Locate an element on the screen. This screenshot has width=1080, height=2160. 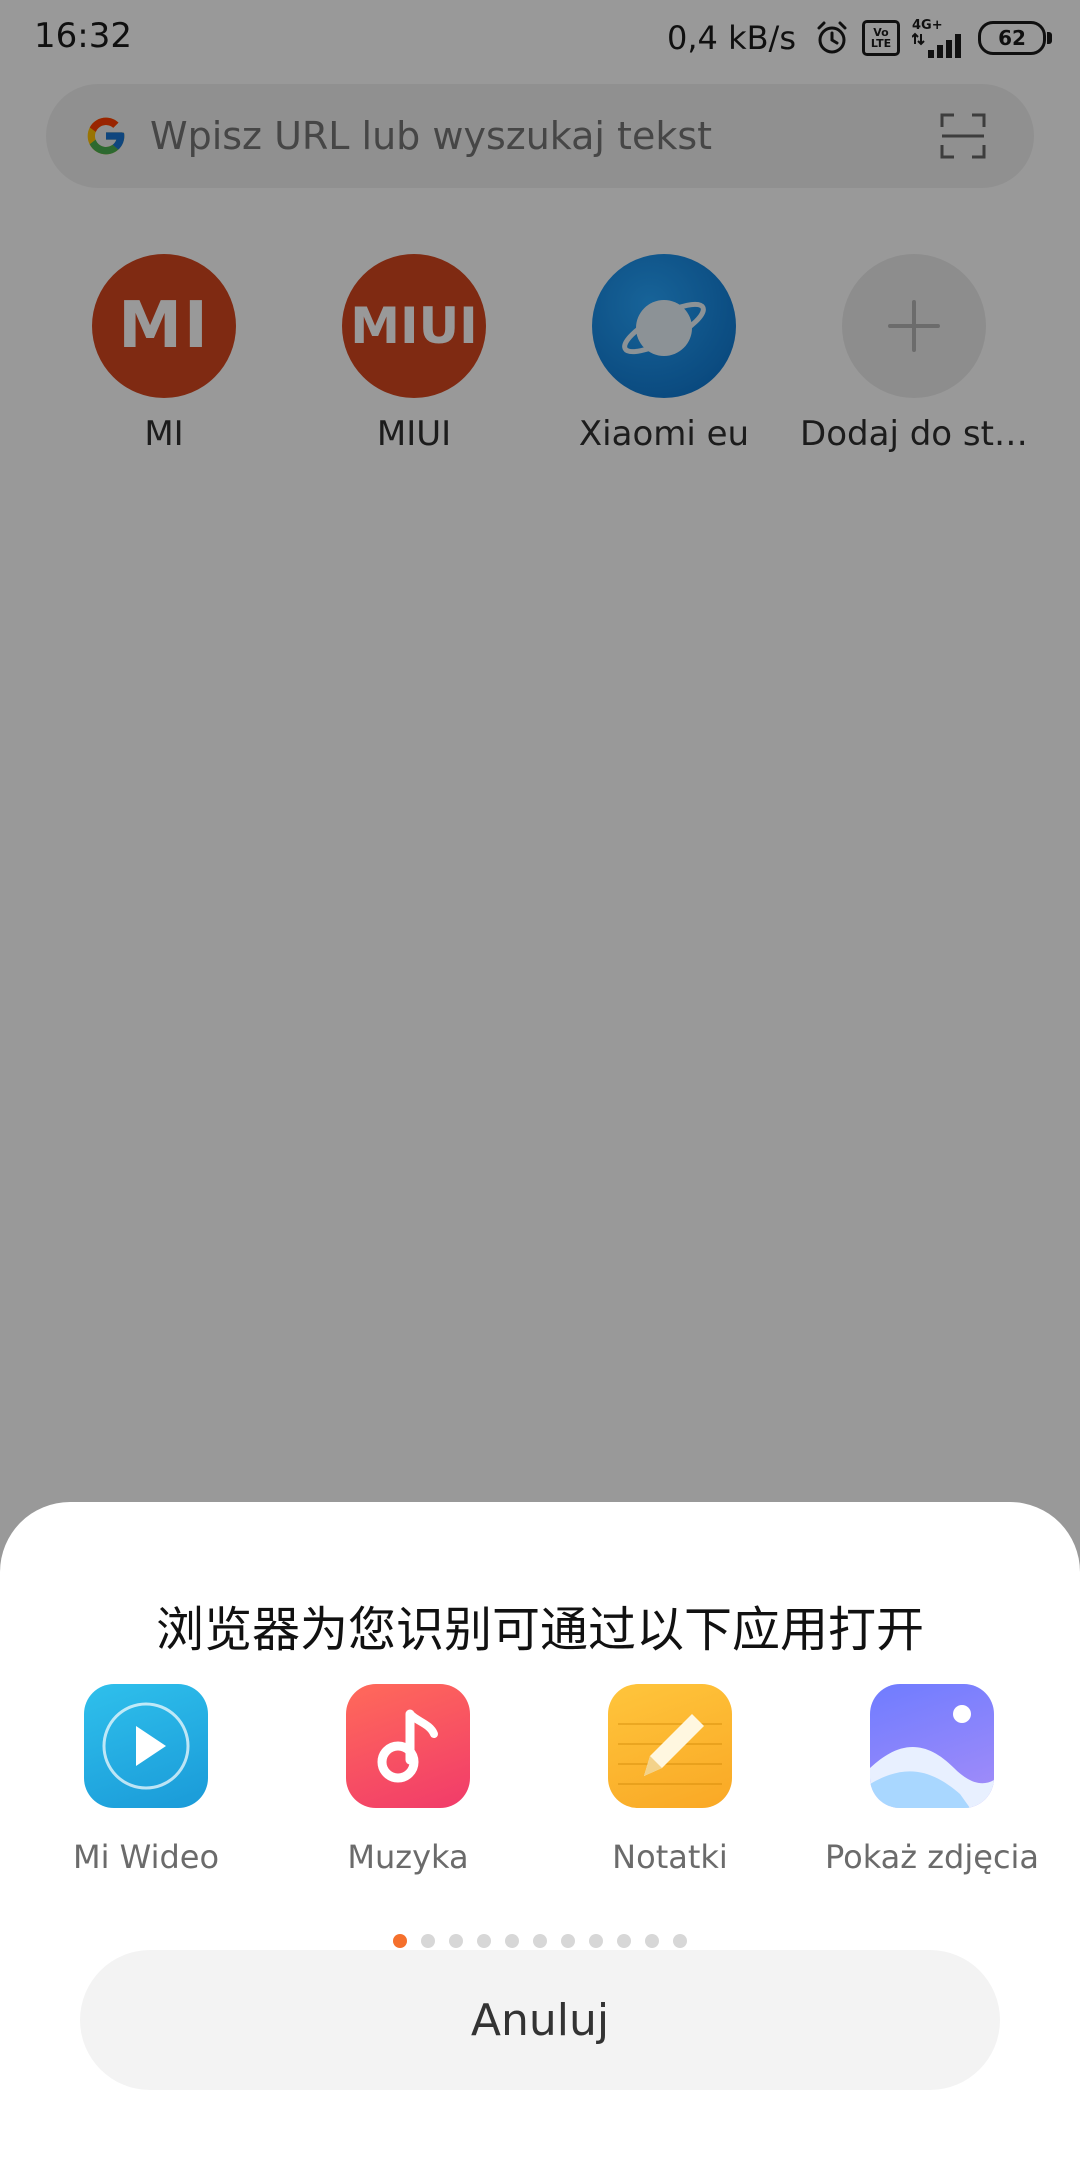
pencil-icon is located at coordinates (670, 1746).